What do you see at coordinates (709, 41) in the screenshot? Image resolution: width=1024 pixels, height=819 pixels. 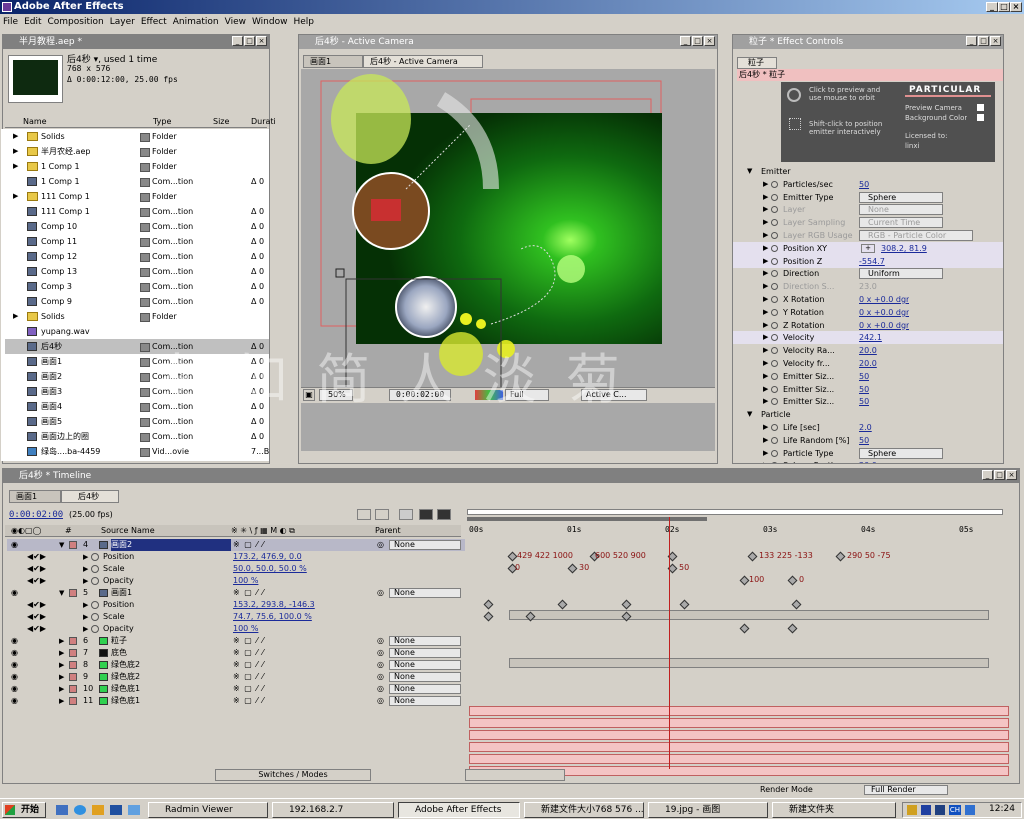 I see `comp-close-button: ×` at bounding box center [709, 41].